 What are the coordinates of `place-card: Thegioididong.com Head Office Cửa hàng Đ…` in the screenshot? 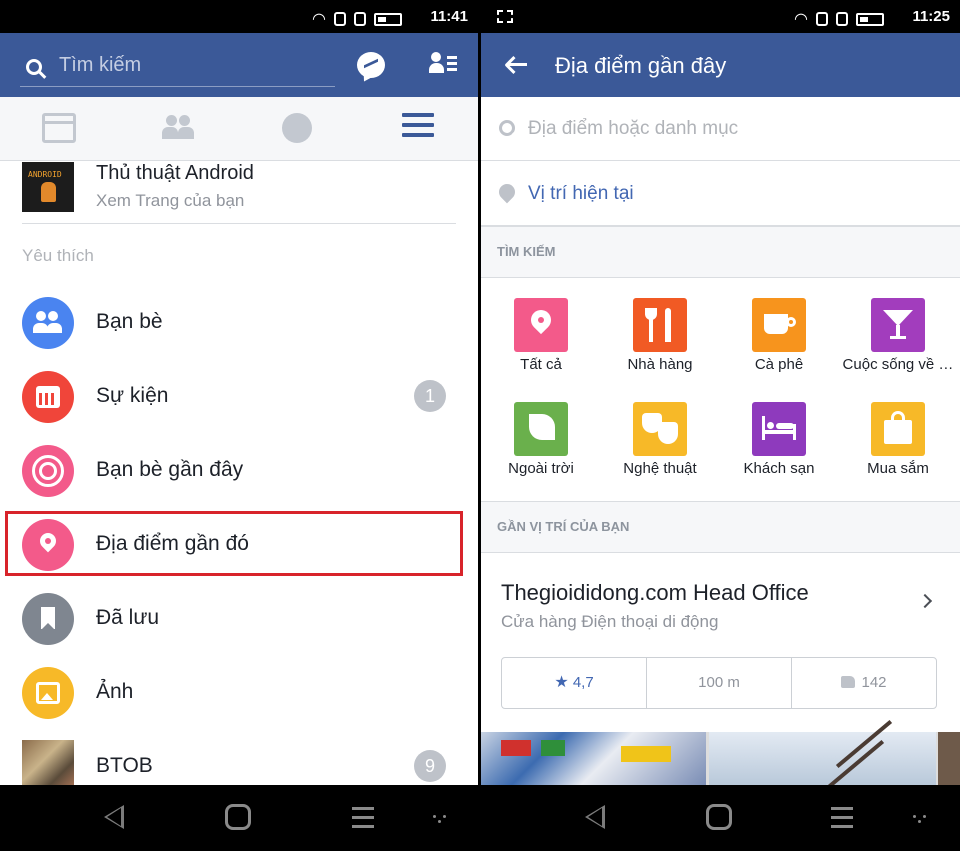 It's located at (720, 643).